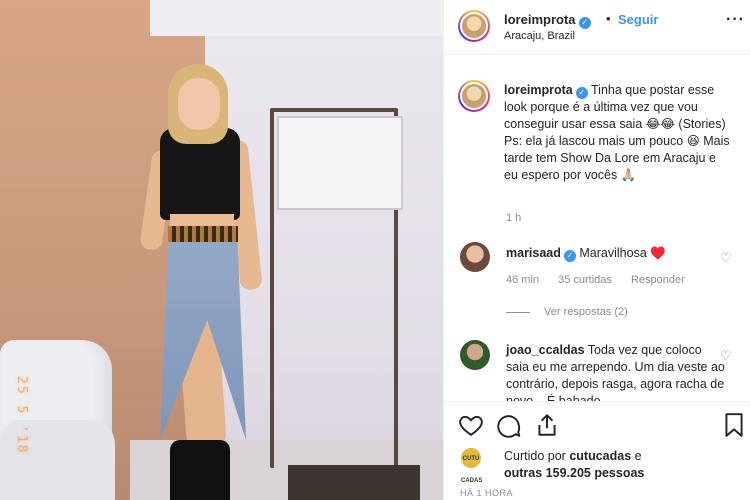  What do you see at coordinates (735, 20) in the screenshot?
I see `more-options-icon: ···` at bounding box center [735, 20].